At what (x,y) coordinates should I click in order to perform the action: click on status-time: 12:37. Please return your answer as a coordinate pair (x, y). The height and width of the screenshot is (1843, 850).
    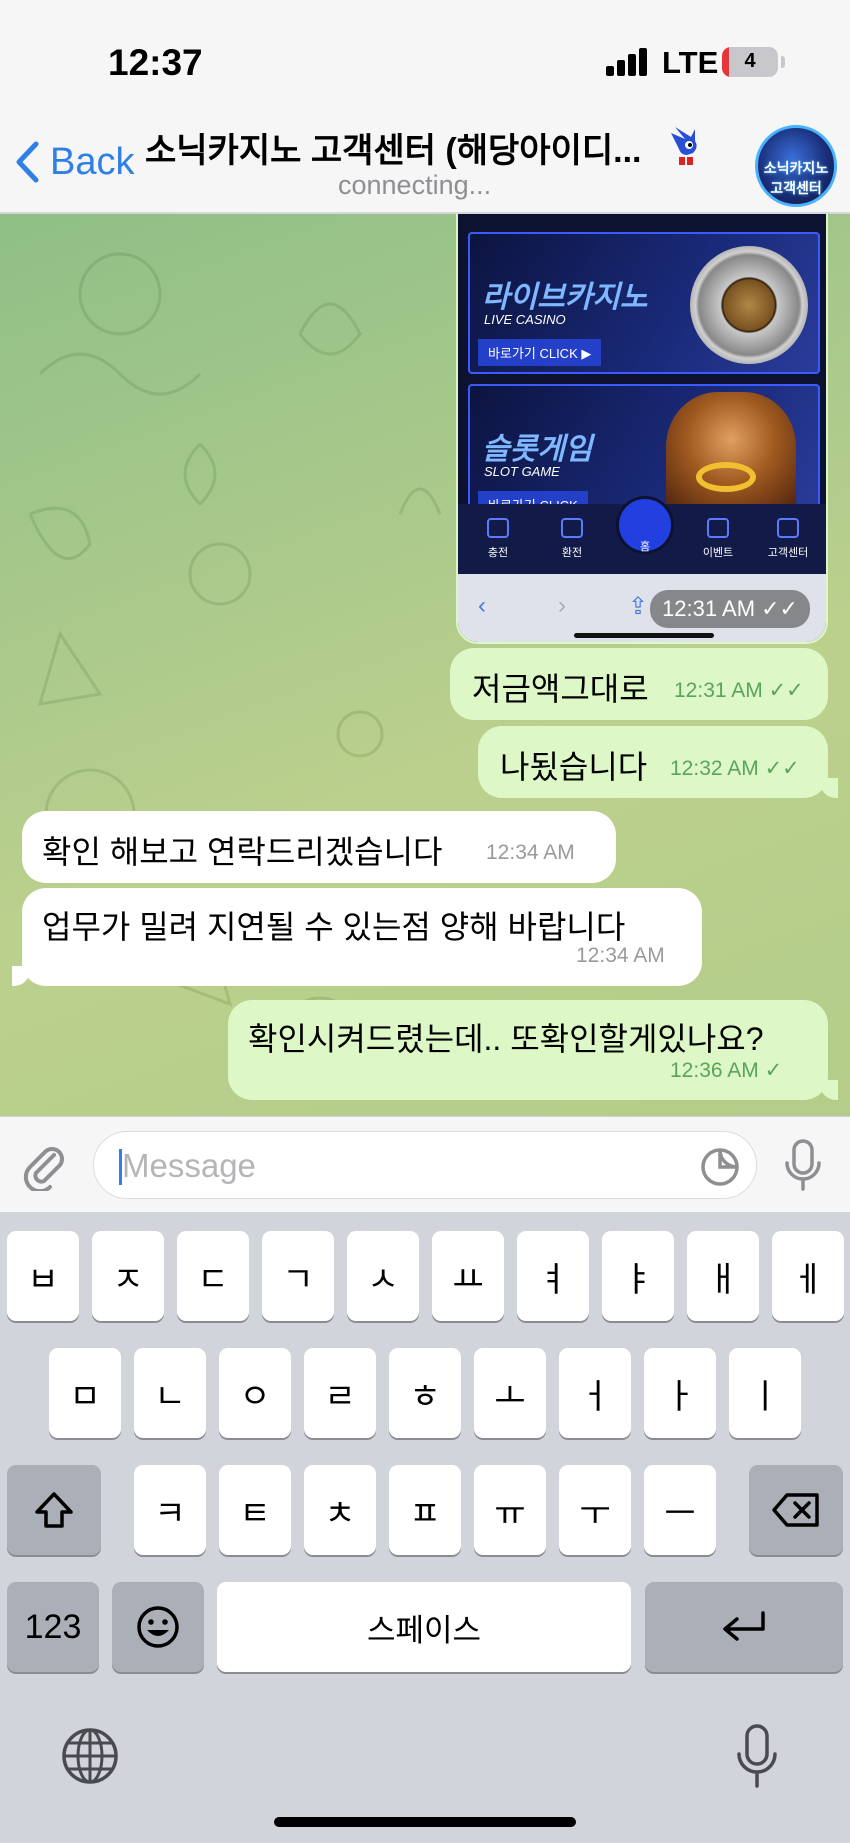
    Looking at the image, I should click on (155, 62).